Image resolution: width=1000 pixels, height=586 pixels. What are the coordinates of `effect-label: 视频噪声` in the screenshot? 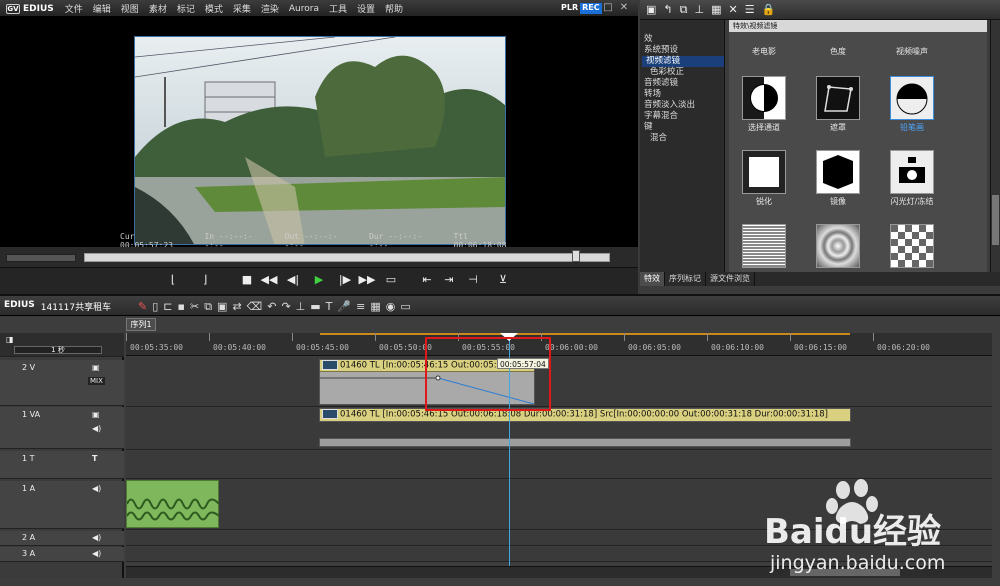 It's located at (912, 51).